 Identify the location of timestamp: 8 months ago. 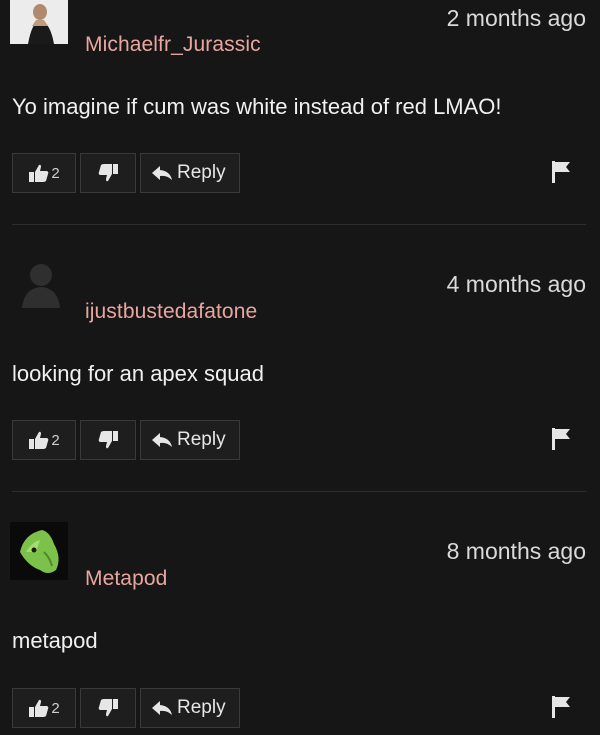
(516, 551).